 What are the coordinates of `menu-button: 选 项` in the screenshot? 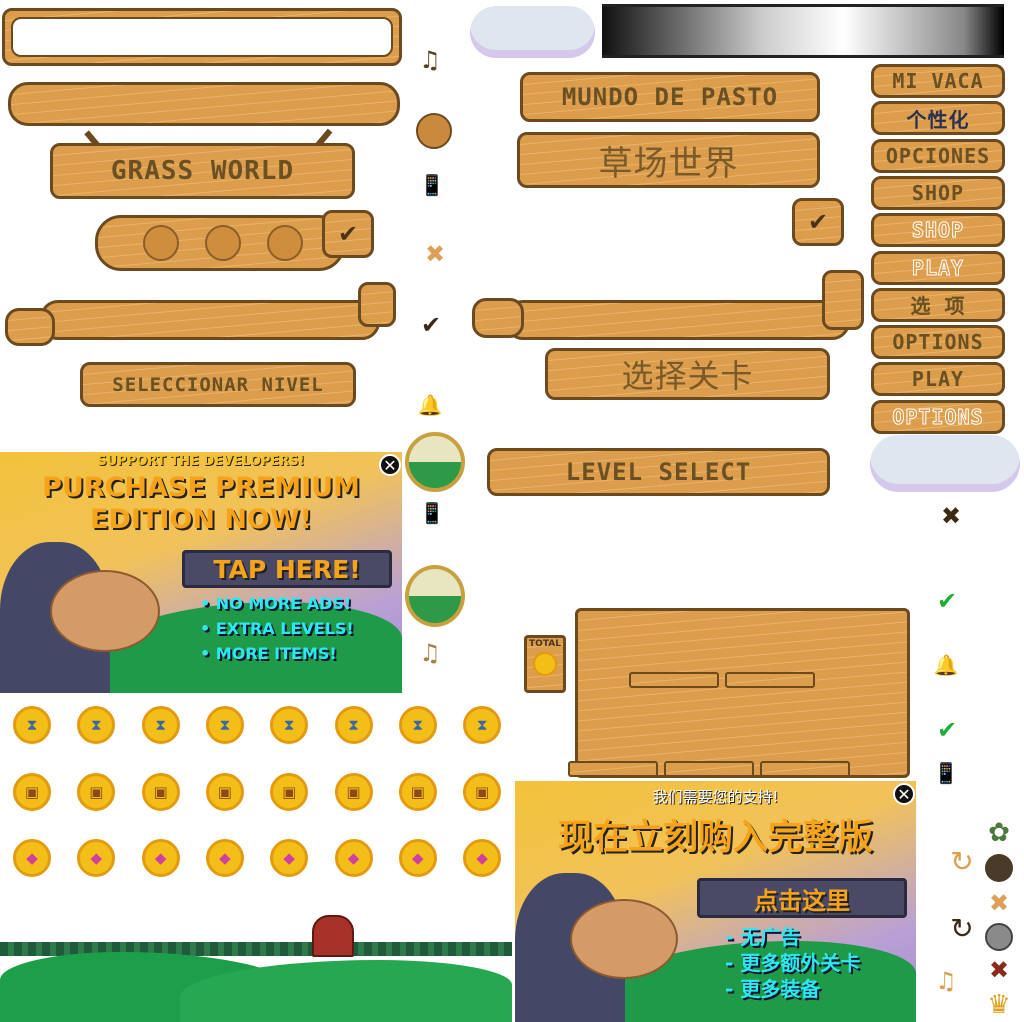 It's located at (938, 304).